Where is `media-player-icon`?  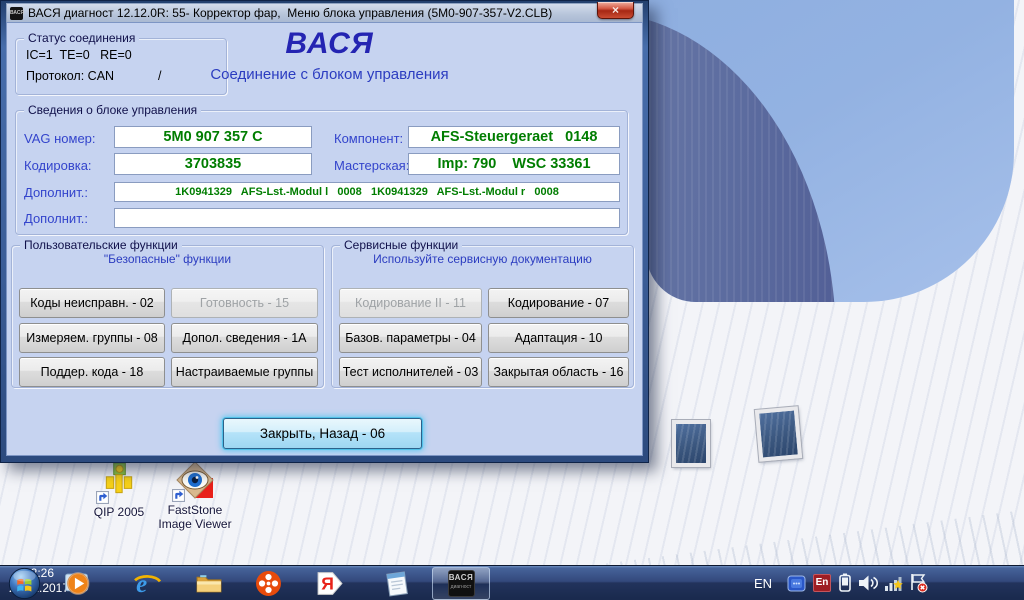
media-player-icon is located at coordinates (77, 583).